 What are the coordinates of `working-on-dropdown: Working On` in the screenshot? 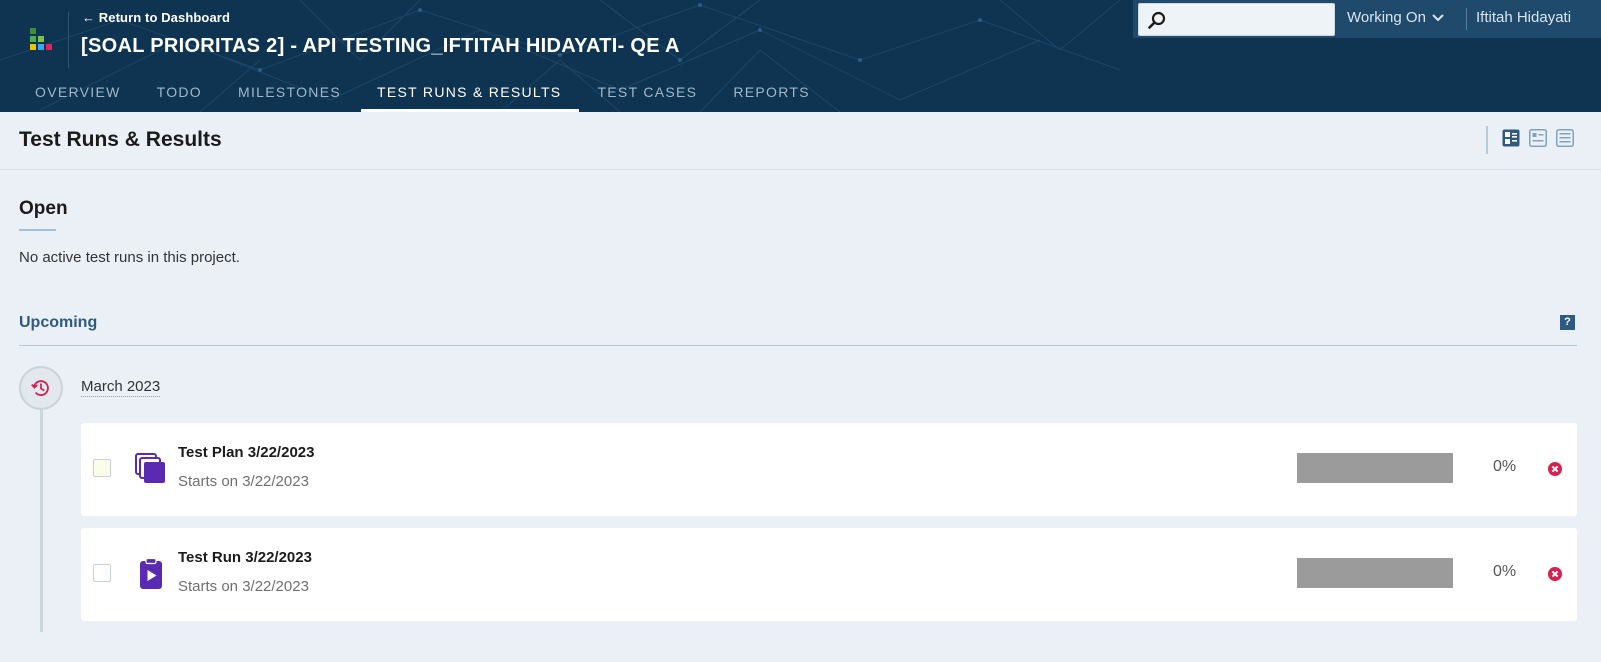 It's located at (1395, 17).